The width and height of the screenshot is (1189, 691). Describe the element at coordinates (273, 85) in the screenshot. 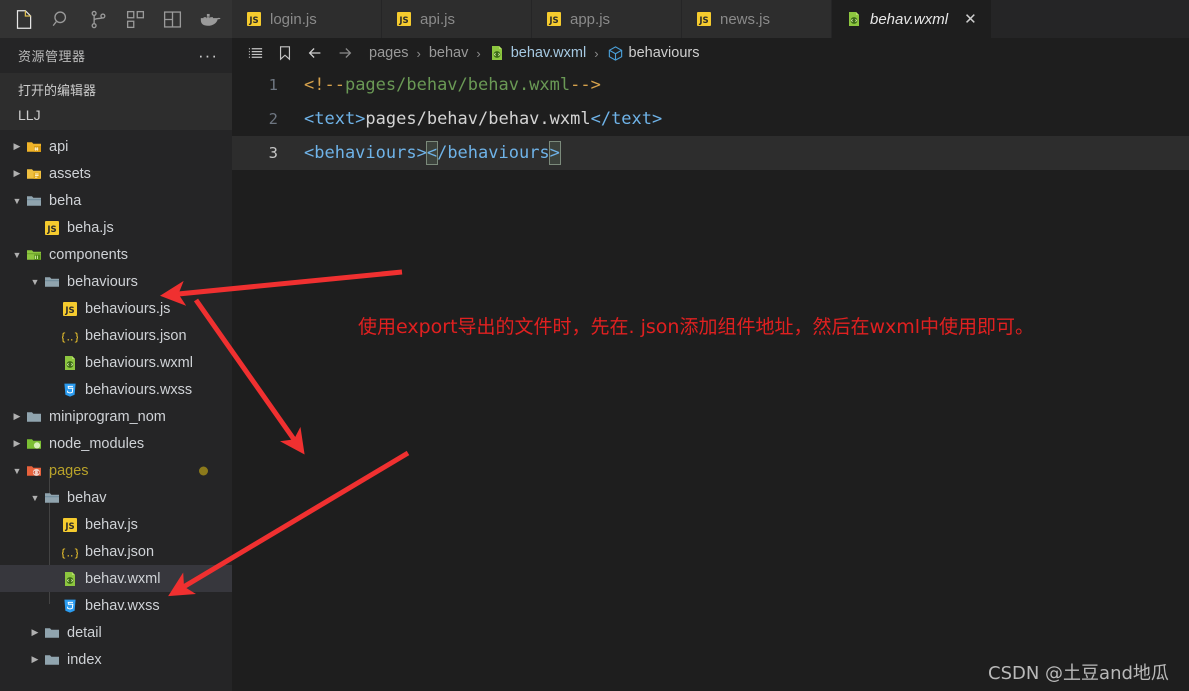

I see `line-number: 1` at that location.